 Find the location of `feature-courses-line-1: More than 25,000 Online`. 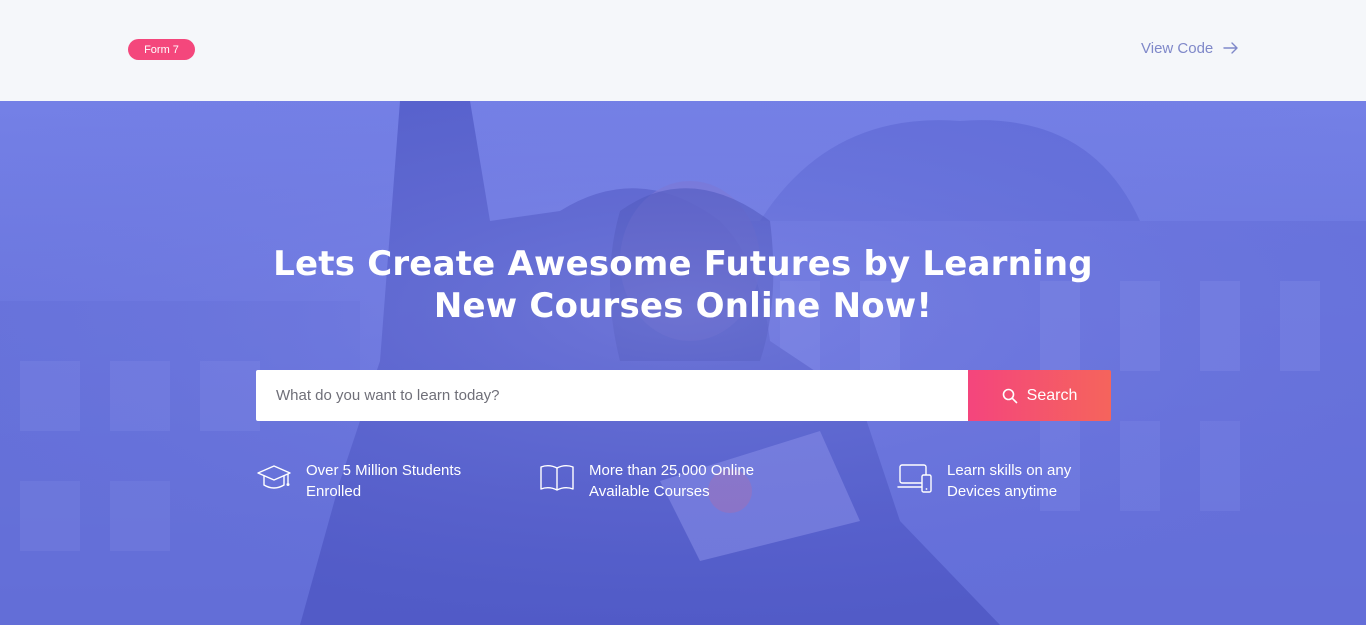

feature-courses-line-1: More than 25,000 Online is located at coordinates (672, 470).